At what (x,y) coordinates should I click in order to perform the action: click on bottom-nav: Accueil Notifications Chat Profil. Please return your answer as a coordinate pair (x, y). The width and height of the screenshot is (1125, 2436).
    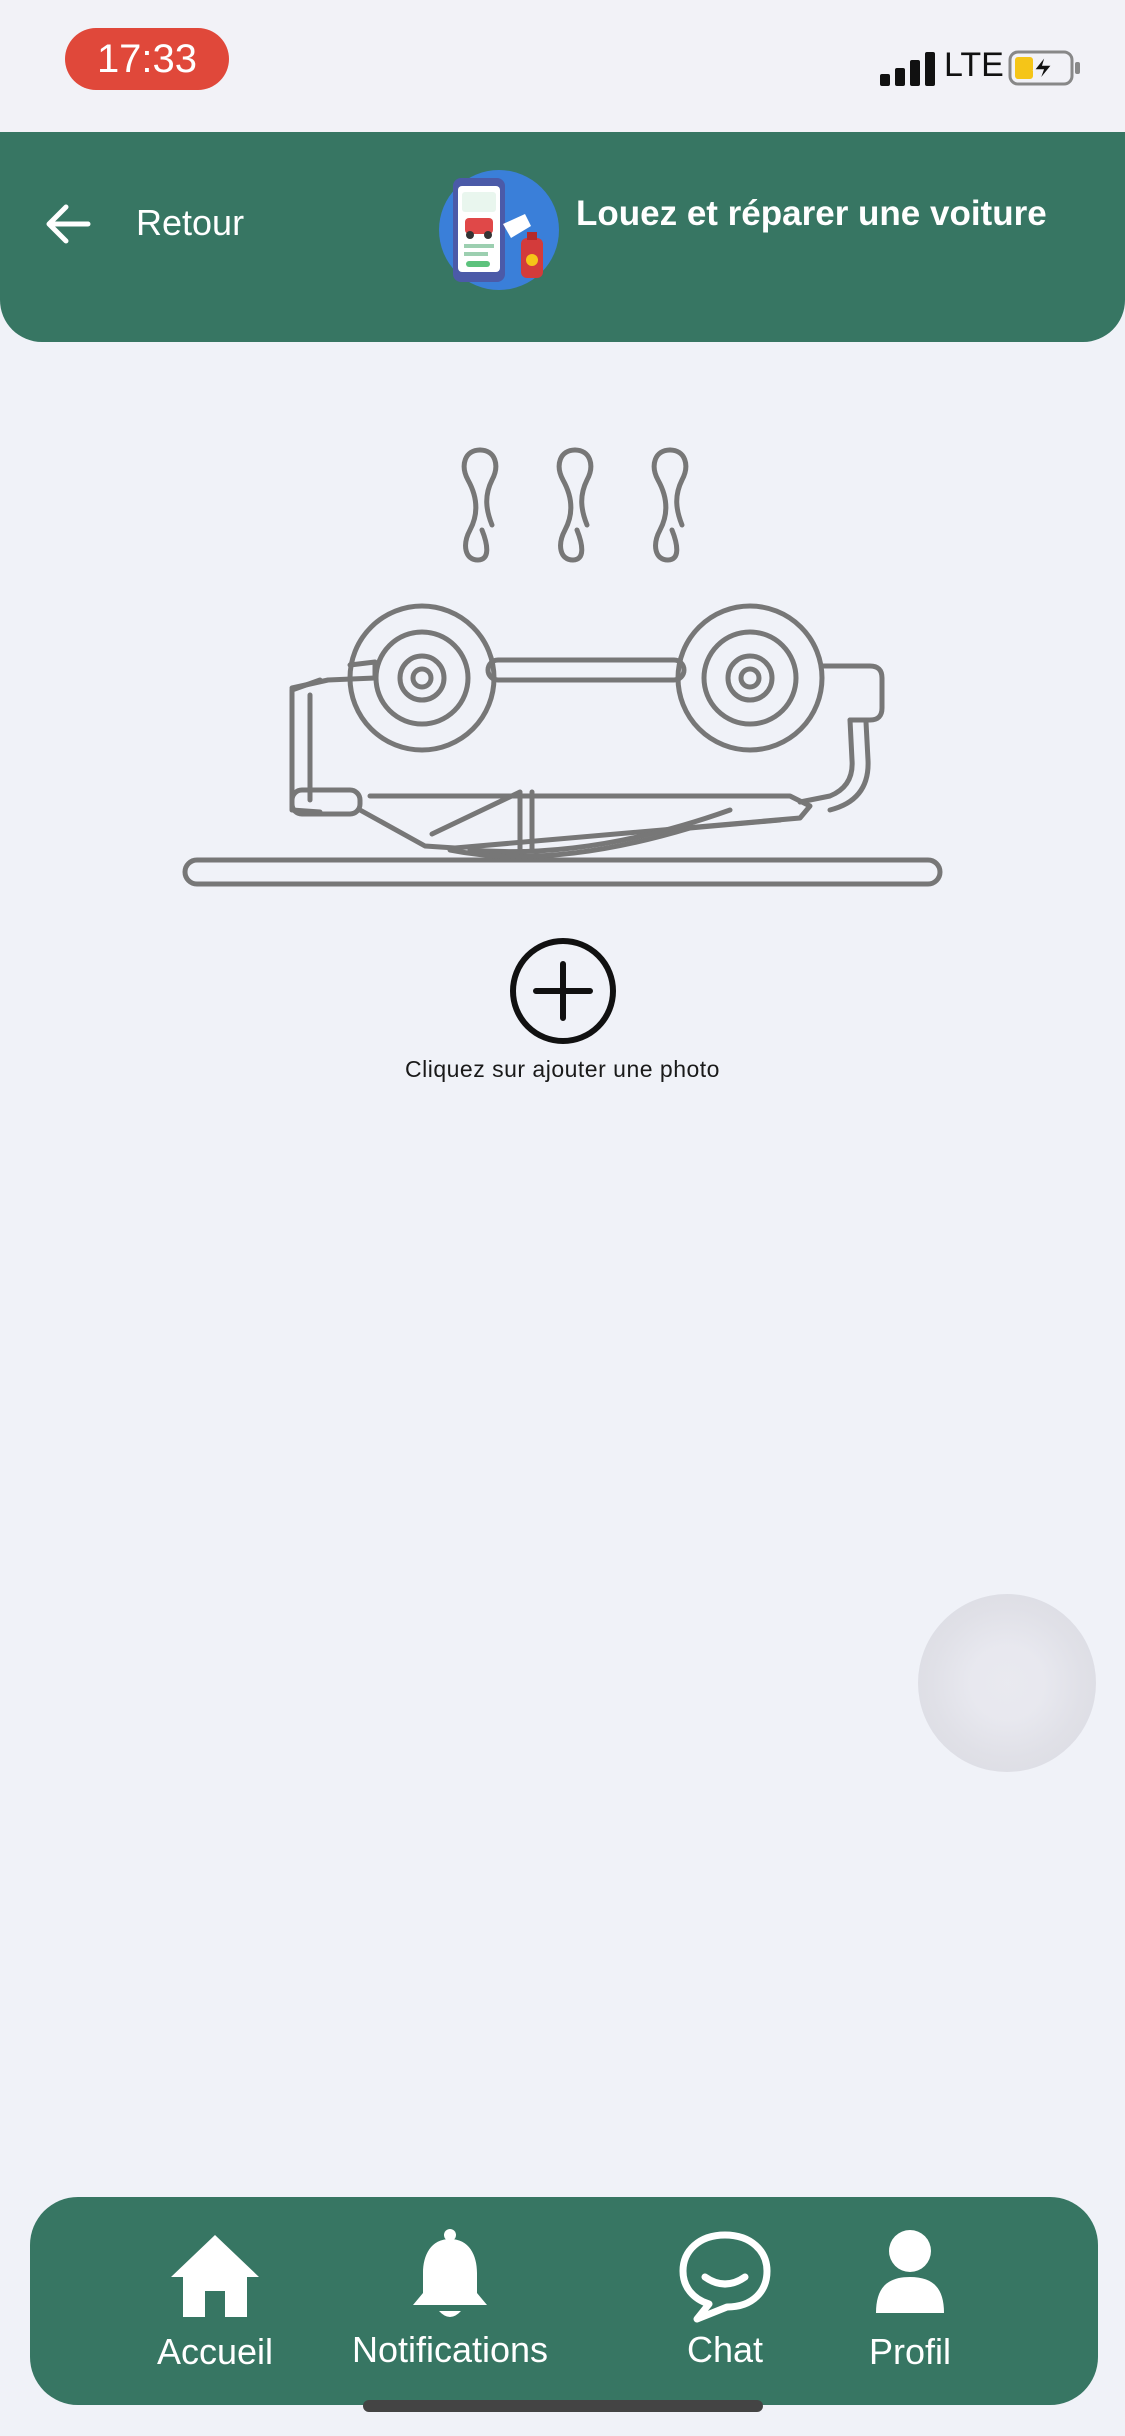
    Looking at the image, I should click on (564, 2301).